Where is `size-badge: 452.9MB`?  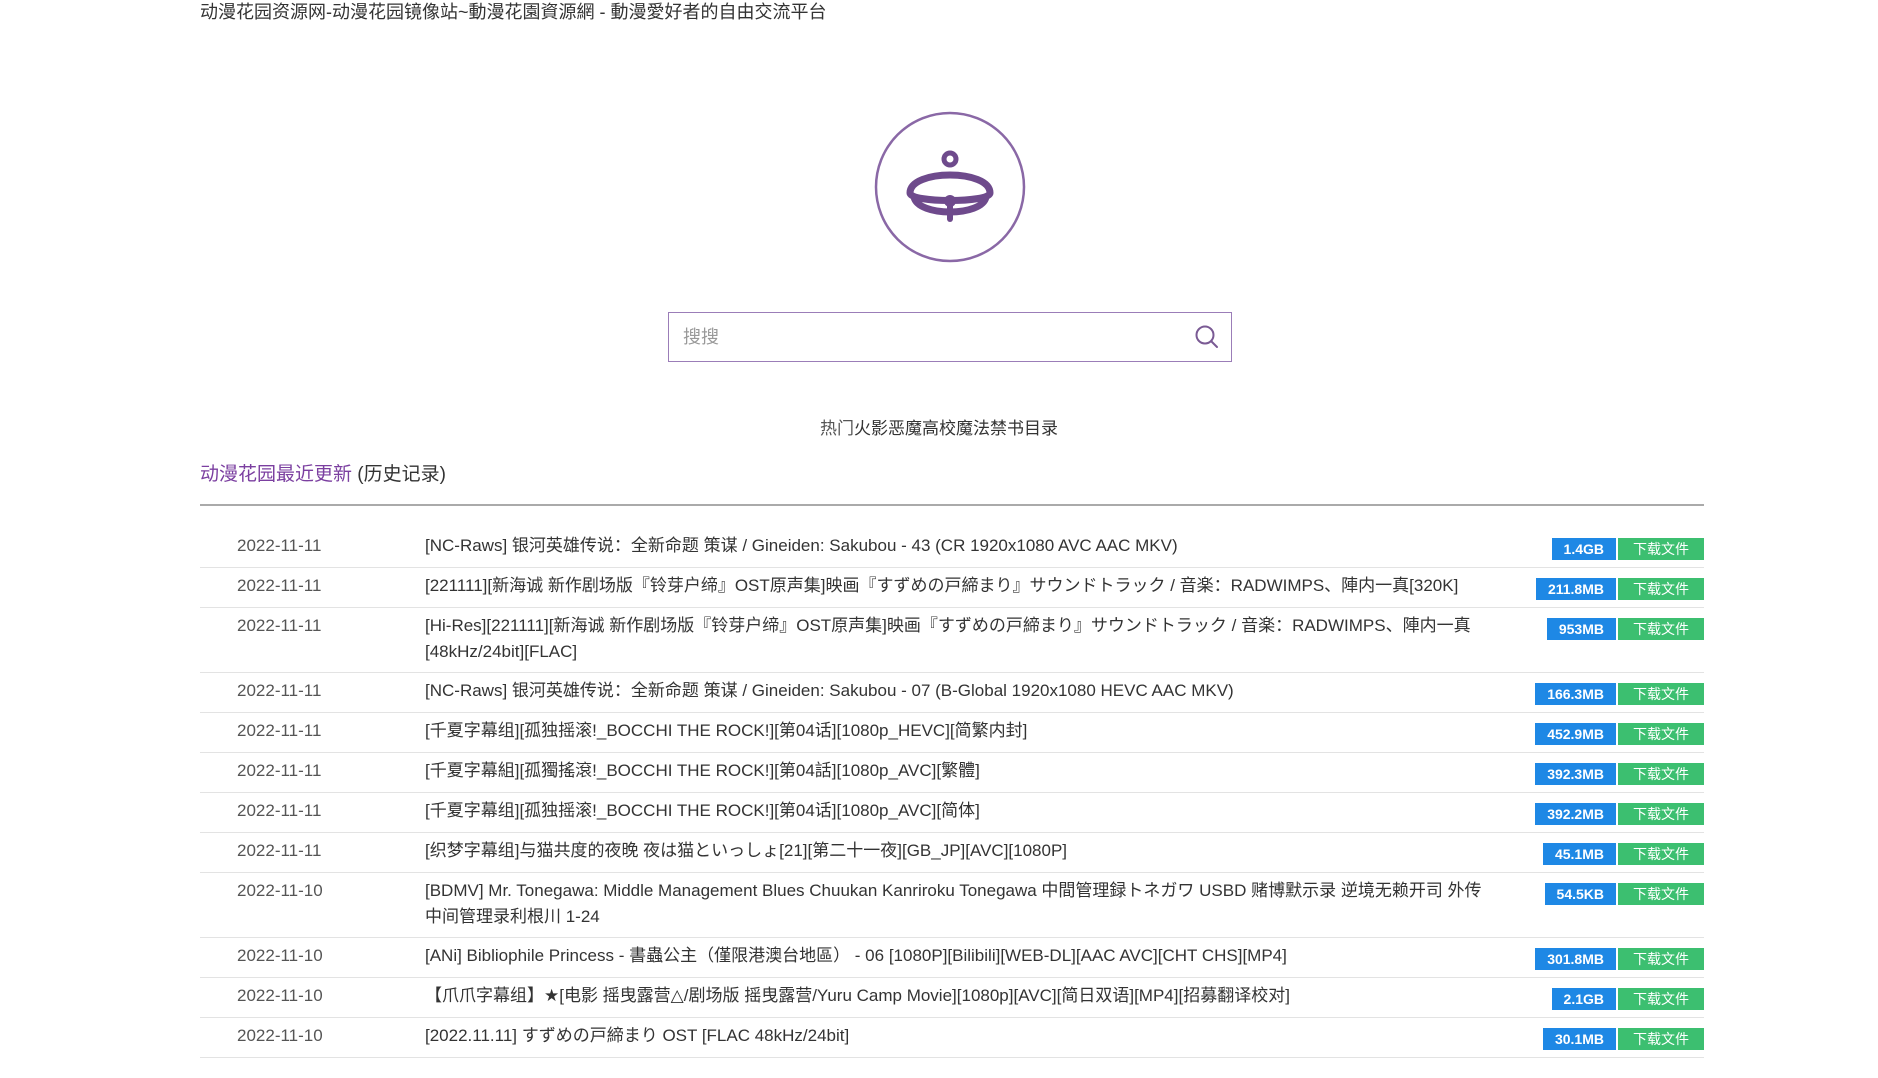
size-badge: 452.9MB is located at coordinates (1575, 734).